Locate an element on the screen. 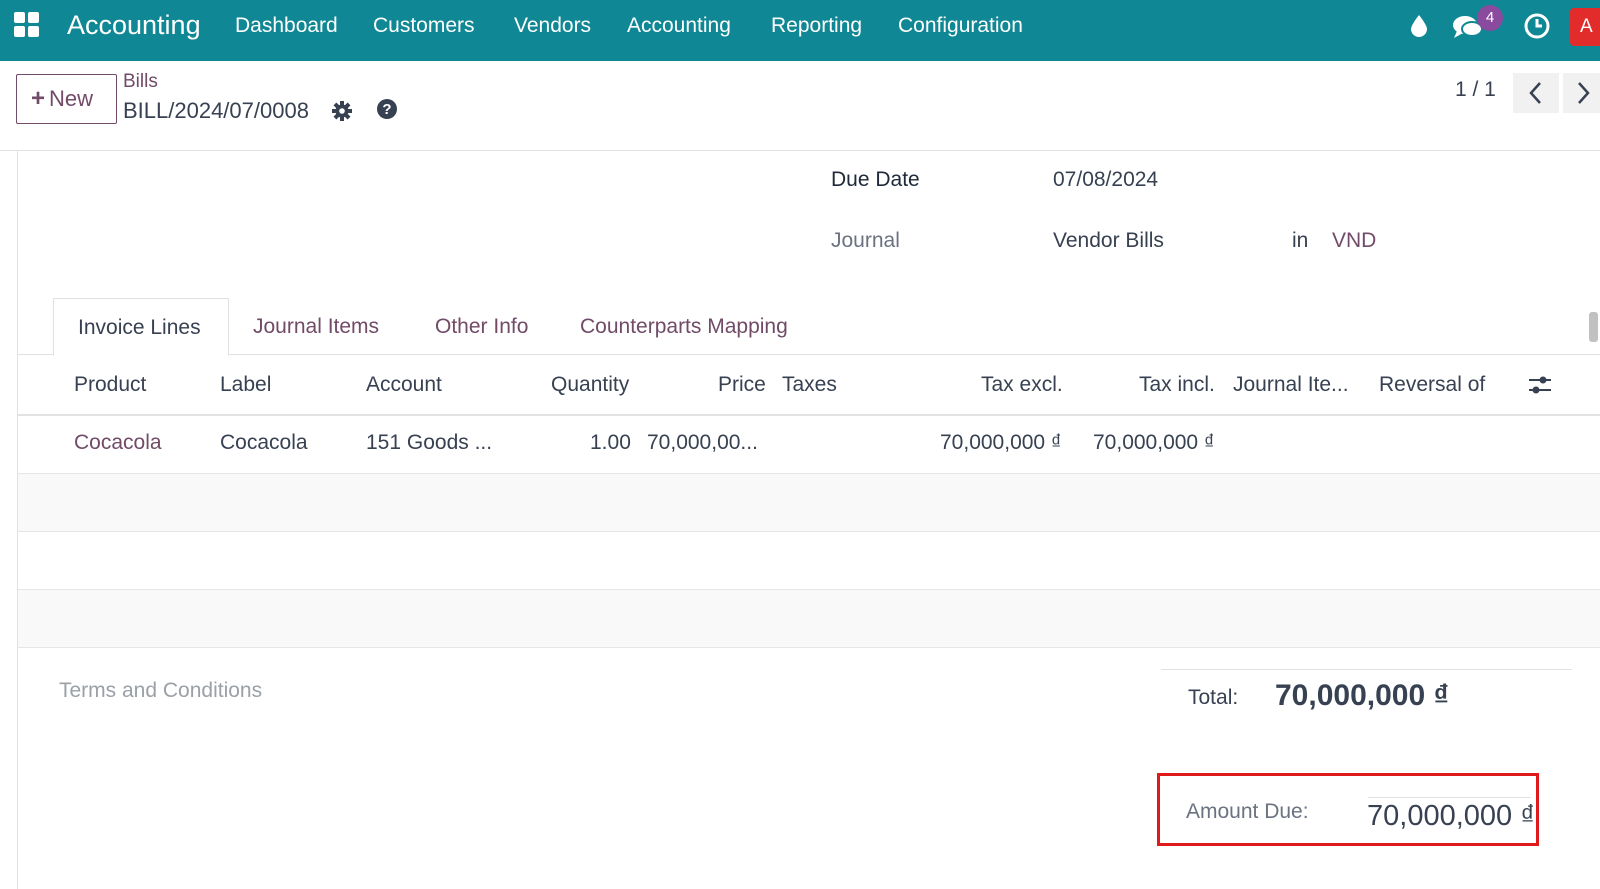 This screenshot has width=1600, height=889. menu-accounting: Accounting is located at coordinates (679, 26).